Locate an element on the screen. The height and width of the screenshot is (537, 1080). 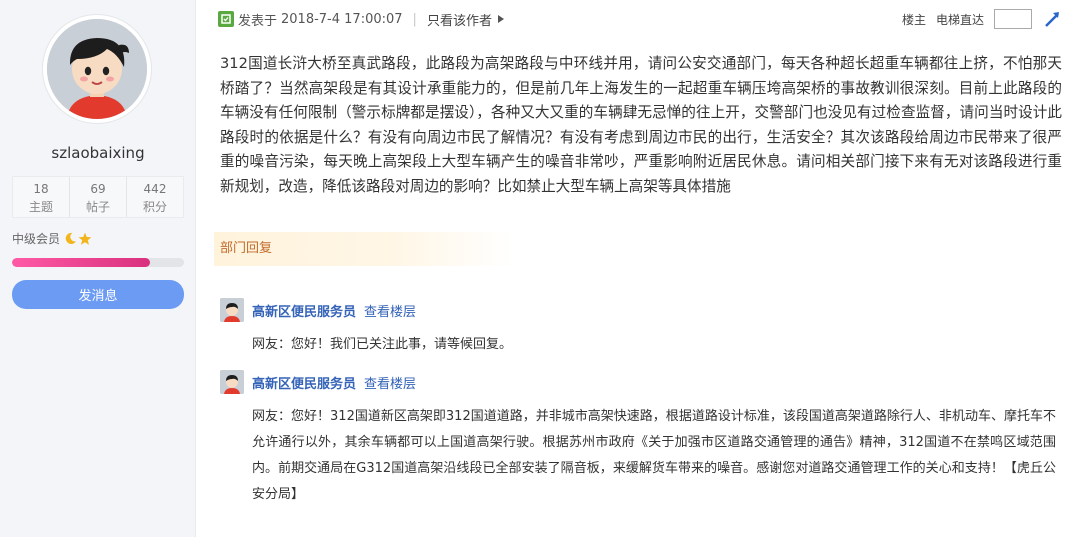
post-status-icon is located at coordinates (226, 19).